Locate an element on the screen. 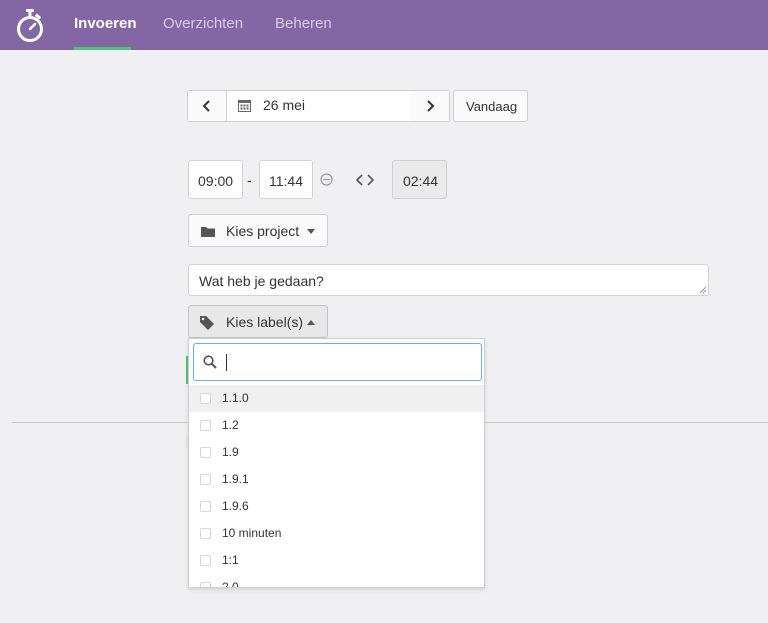  chevron-left-icon is located at coordinates (206, 106).